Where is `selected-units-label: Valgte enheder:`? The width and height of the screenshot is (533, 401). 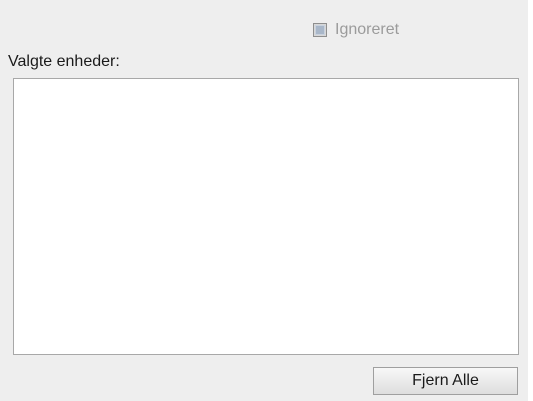
selected-units-label: Valgte enheder: is located at coordinates (64, 61).